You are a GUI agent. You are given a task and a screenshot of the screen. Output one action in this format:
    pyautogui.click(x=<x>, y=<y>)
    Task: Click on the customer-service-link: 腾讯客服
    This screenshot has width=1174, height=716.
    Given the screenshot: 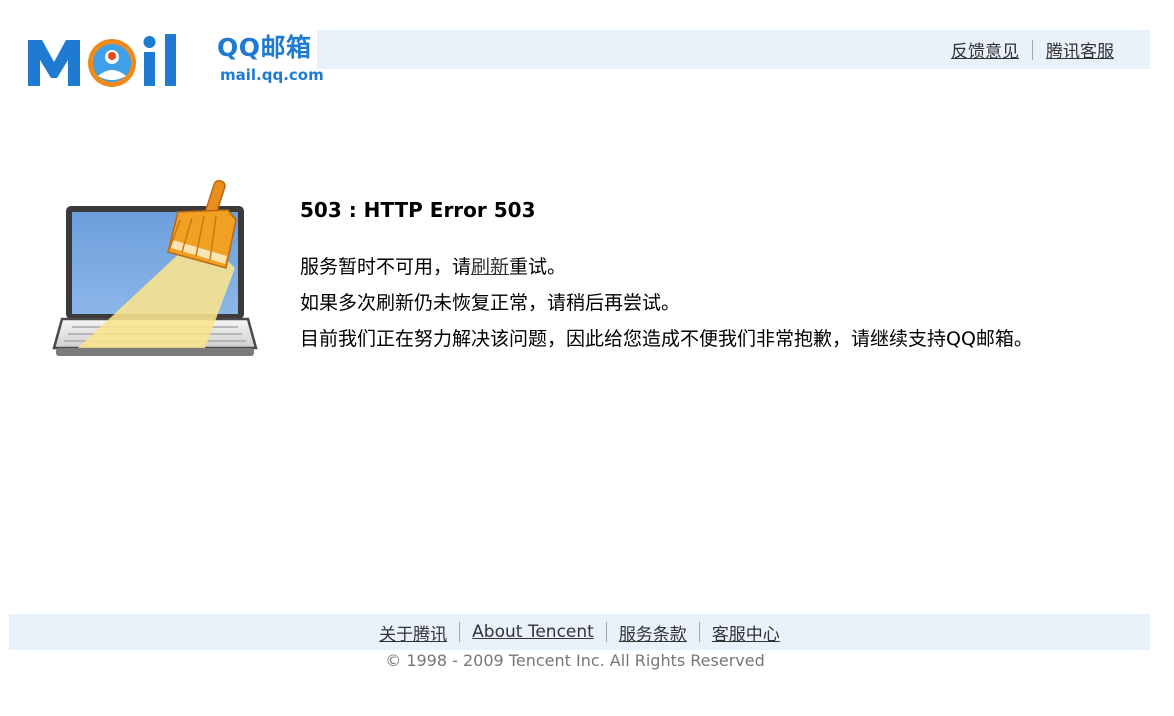 What is the action you would take?
    pyautogui.click(x=1080, y=49)
    